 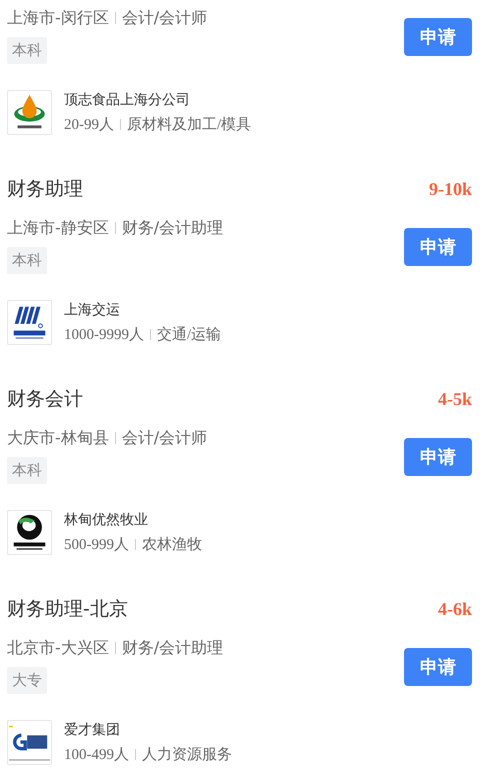 I want to click on company-size: 100-499人, so click(x=96, y=755).